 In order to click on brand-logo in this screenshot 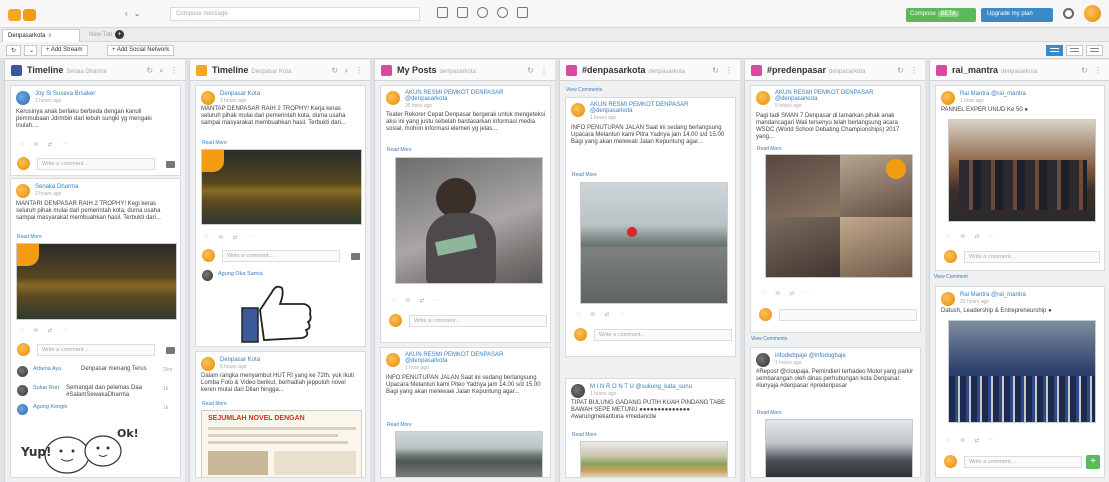, I will do `click(23, 14)`.